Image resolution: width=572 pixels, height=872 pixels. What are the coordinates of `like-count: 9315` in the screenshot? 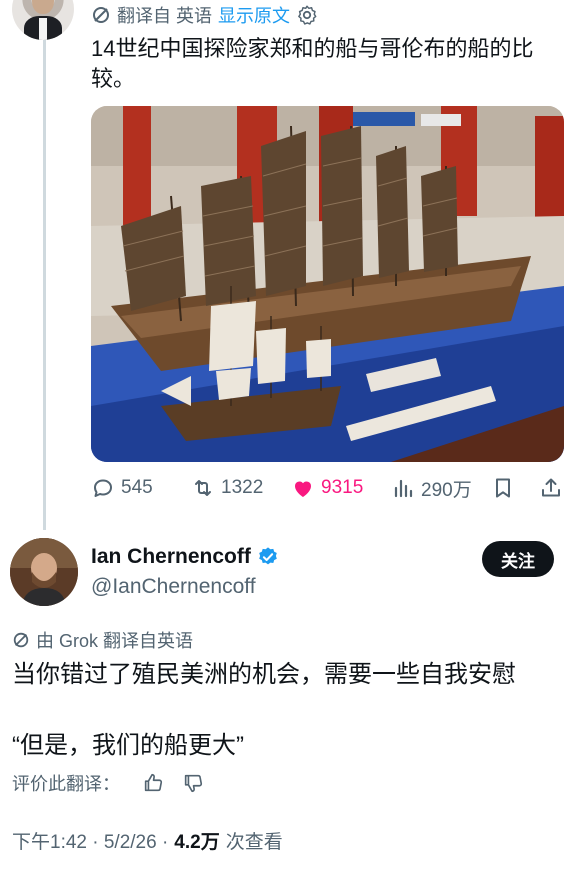 It's located at (342, 487).